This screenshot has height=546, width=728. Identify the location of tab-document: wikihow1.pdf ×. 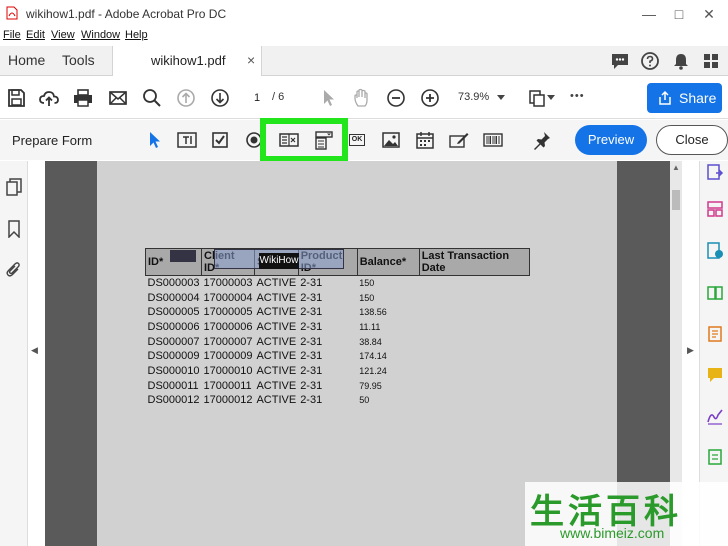
(187, 61).